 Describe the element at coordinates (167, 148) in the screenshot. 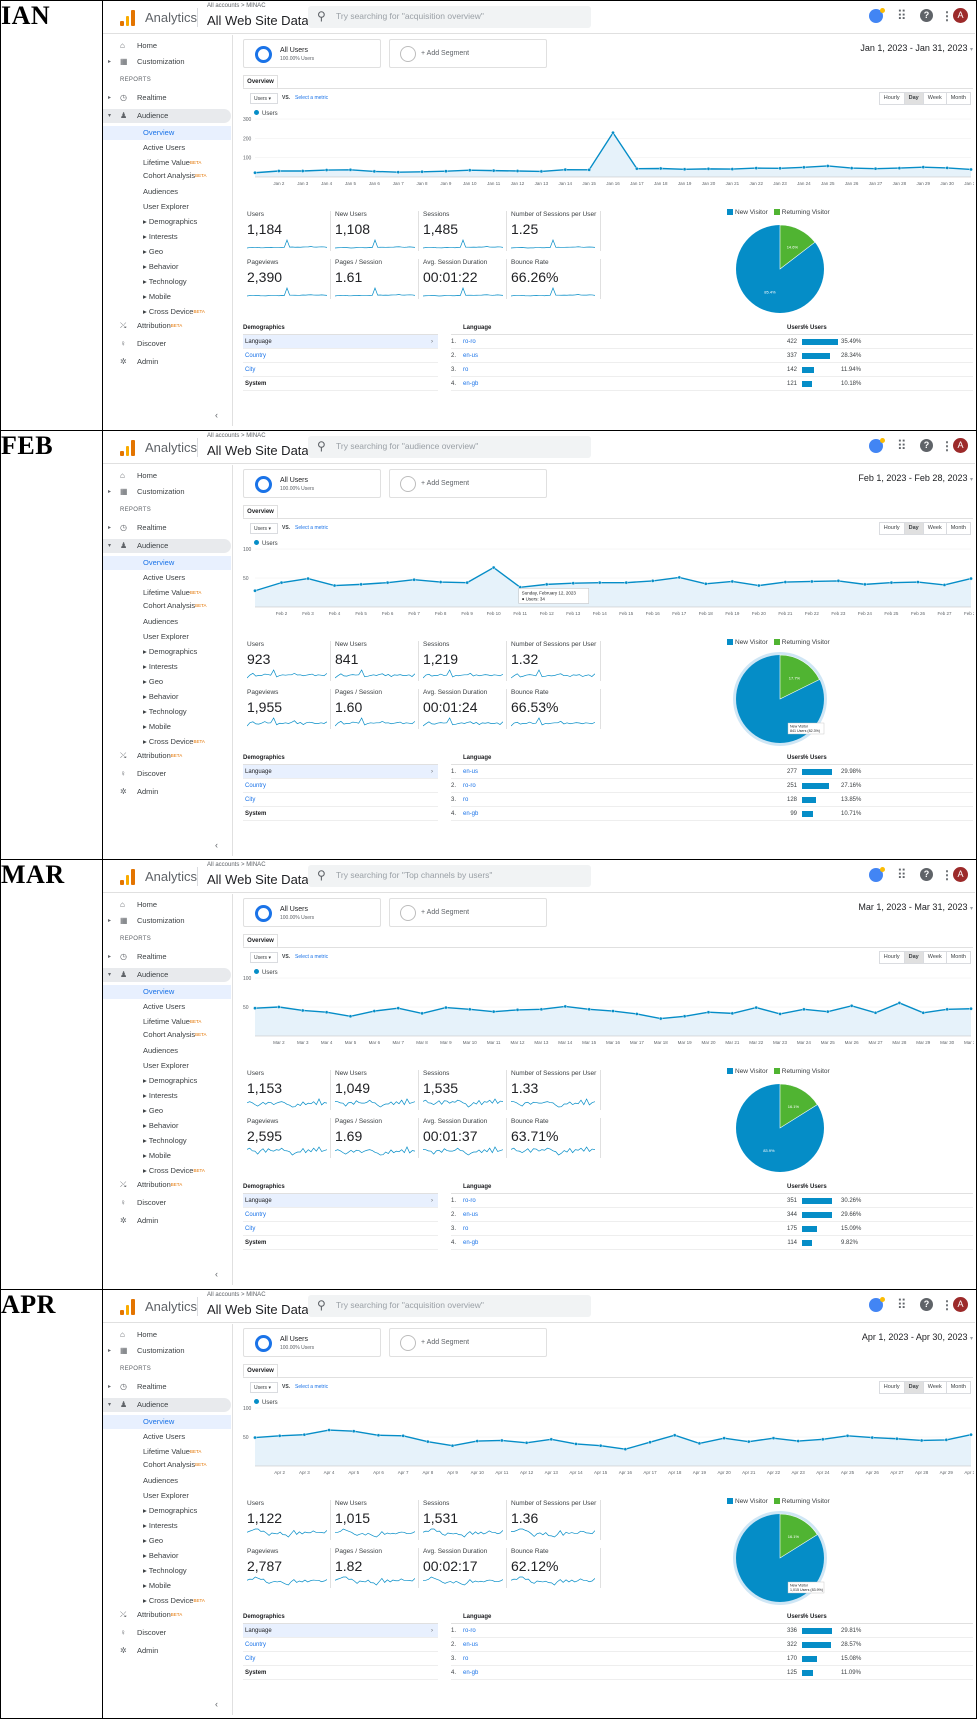

I see `sidebar-item-active-users: Active Users` at that location.